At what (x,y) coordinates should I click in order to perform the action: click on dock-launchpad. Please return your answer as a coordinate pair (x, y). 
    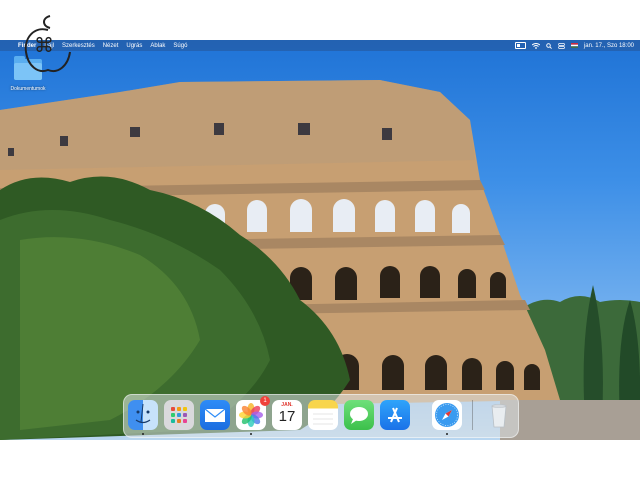
    Looking at the image, I should click on (179, 415).